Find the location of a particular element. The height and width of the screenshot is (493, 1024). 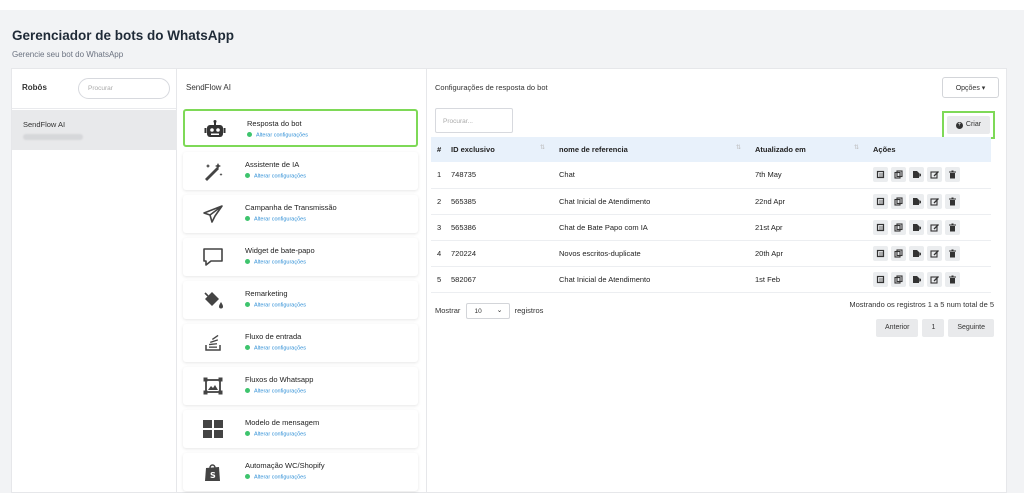

features-panel-title: SendFlow AI is located at coordinates (208, 87).